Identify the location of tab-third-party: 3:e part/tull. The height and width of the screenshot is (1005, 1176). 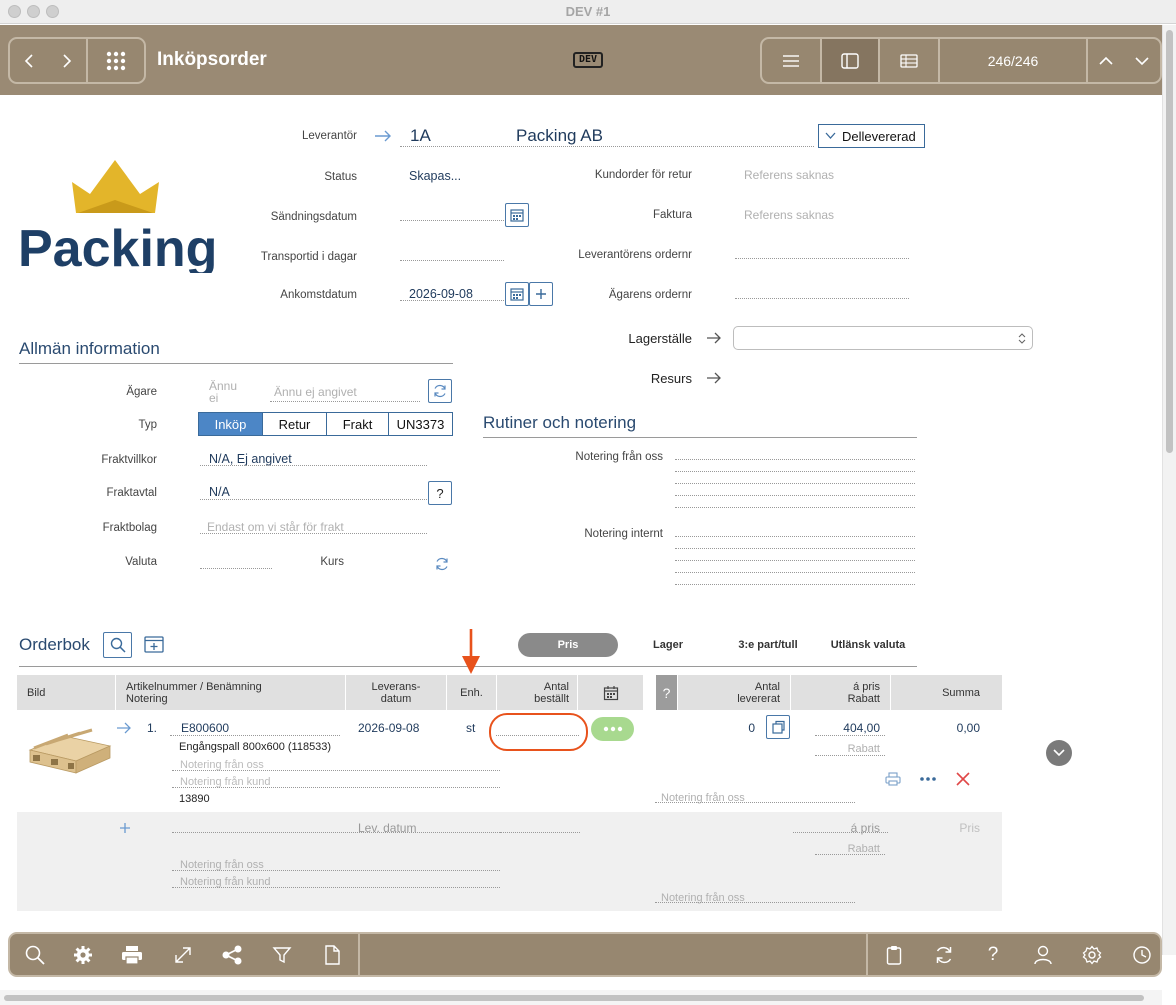
(768, 645).